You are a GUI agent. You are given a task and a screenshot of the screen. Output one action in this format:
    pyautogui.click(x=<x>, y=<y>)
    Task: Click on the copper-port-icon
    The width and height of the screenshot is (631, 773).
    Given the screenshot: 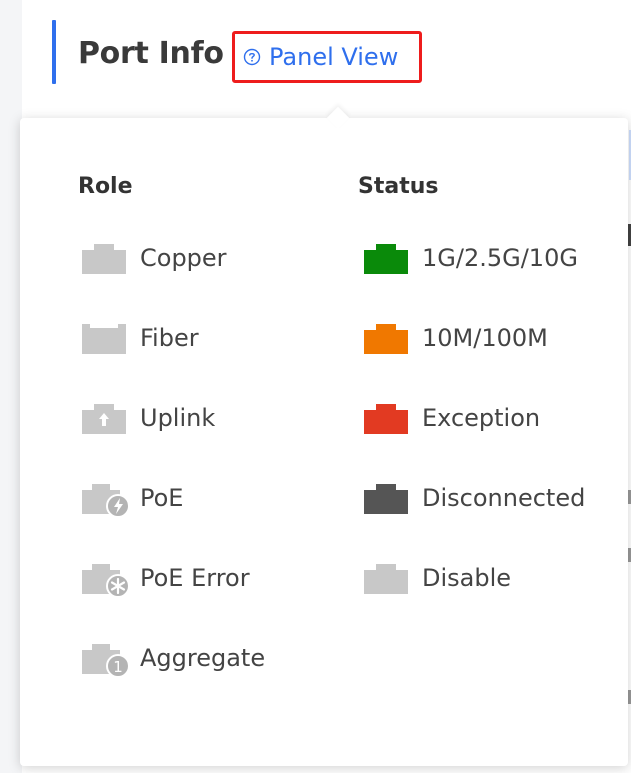 What is the action you would take?
    pyautogui.click(x=104, y=259)
    